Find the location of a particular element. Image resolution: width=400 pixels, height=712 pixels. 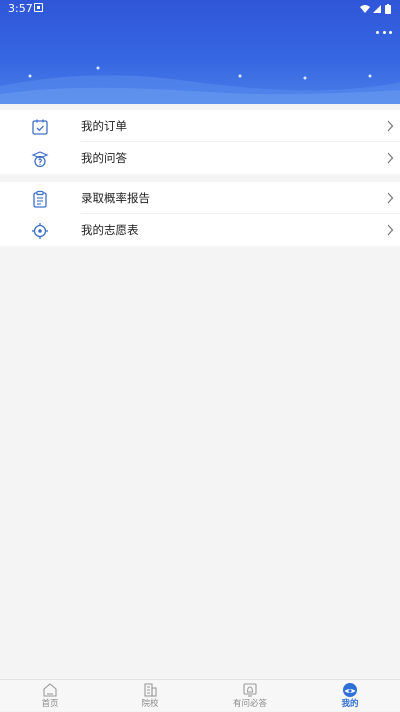

status-icons is located at coordinates (375, 9).